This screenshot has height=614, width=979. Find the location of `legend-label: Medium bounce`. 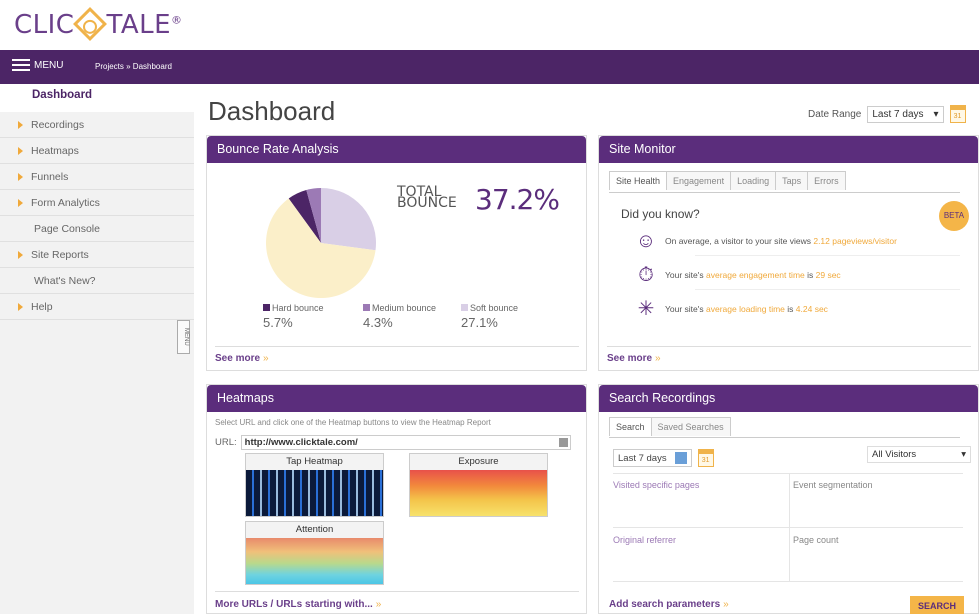

legend-label: Medium bounce is located at coordinates (404, 308).